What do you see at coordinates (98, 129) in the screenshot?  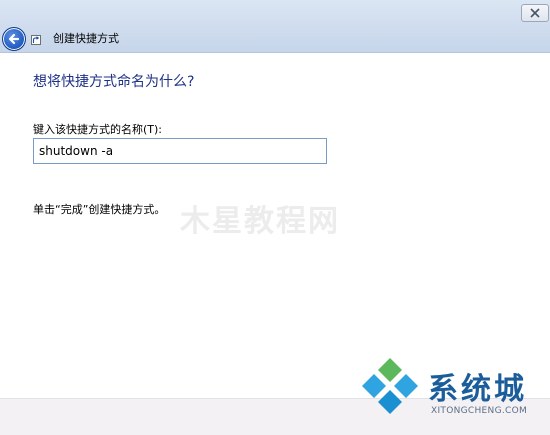 I see `name-field-label: 键入该快捷方式的名称(T):` at bounding box center [98, 129].